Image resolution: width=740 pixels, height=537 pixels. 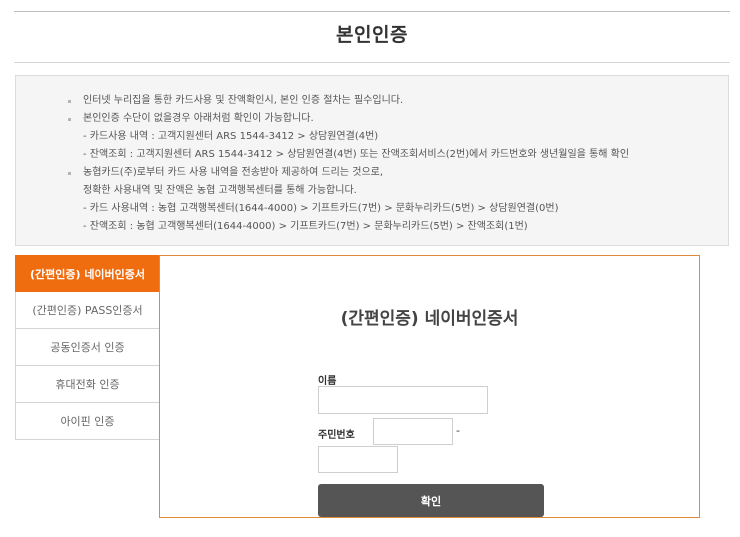 What do you see at coordinates (87, 310) in the screenshot?
I see `tab-pass-cert: (간편인증) PASS인증서` at bounding box center [87, 310].